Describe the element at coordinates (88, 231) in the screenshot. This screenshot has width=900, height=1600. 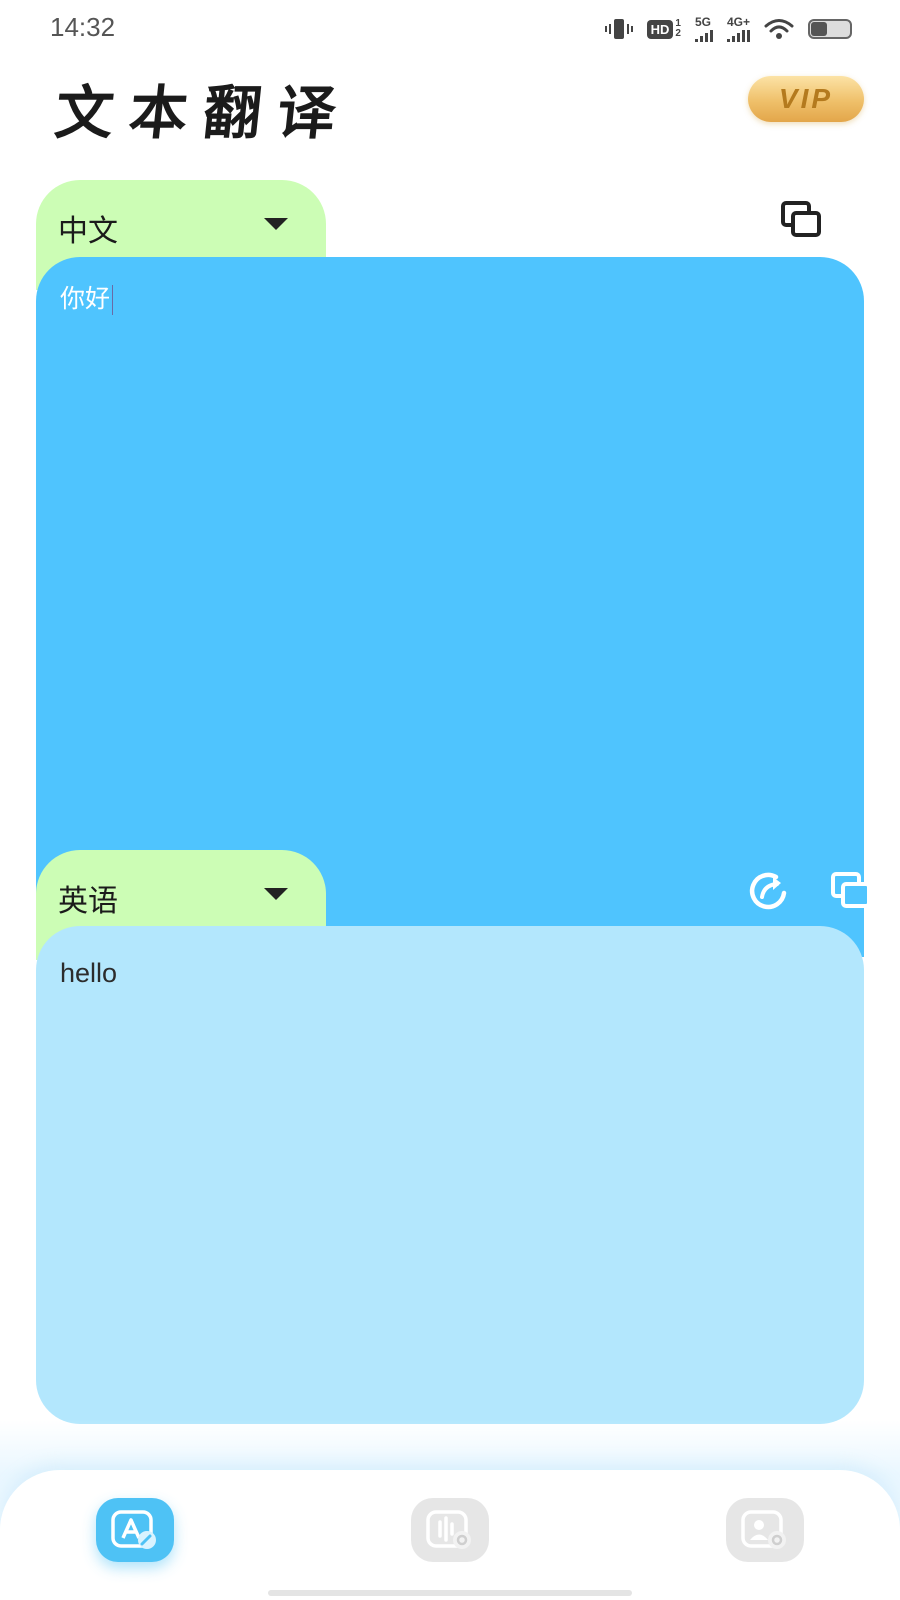
I see `source-language-label: 中文` at that location.